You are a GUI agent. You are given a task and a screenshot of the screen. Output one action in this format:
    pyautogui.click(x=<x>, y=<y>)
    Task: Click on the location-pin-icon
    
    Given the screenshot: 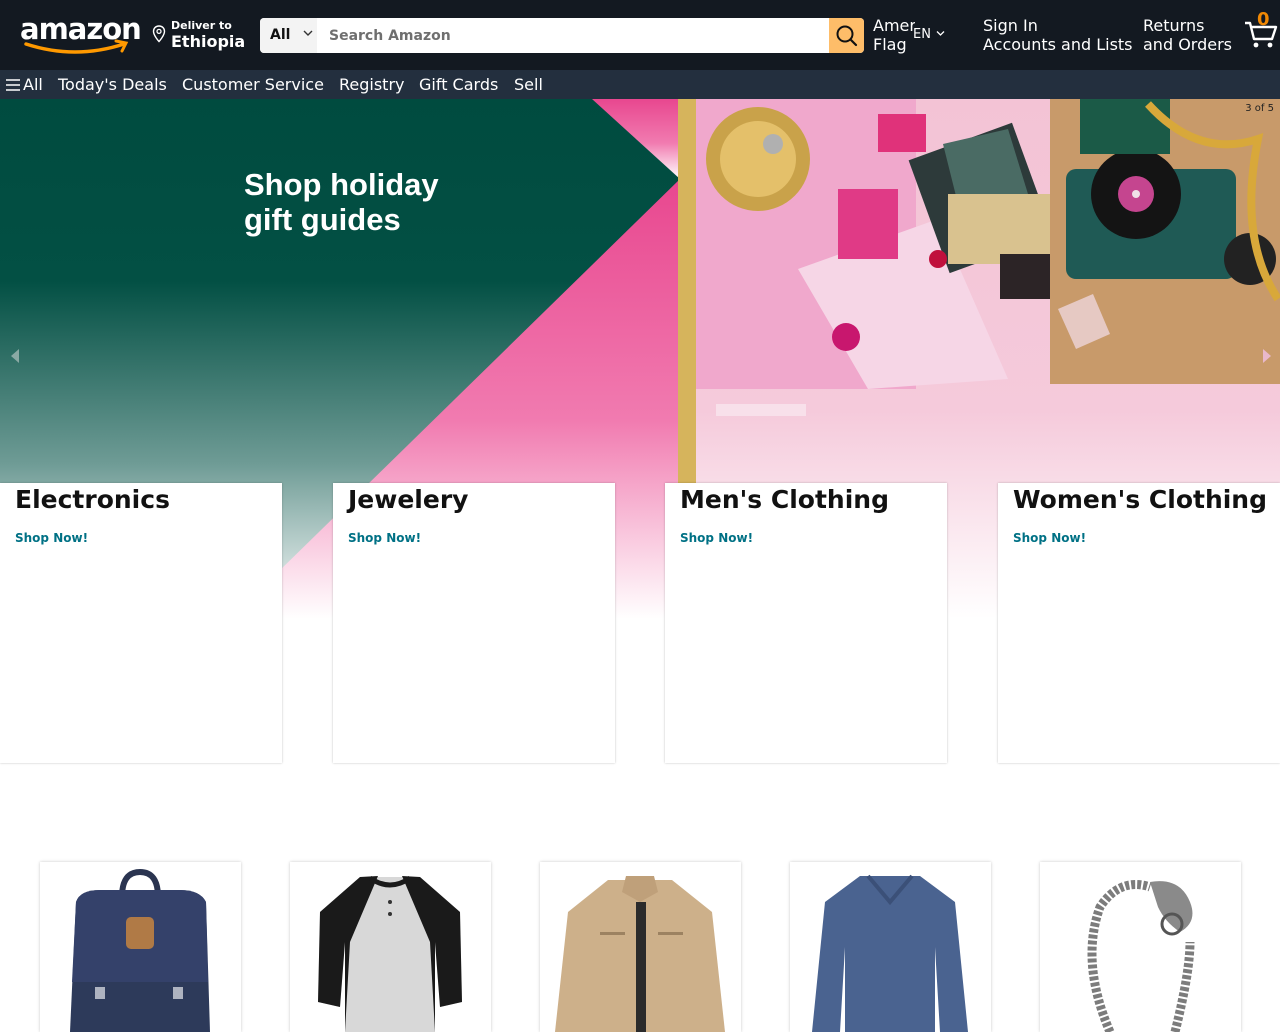 What is the action you would take?
    pyautogui.click(x=159, y=34)
    